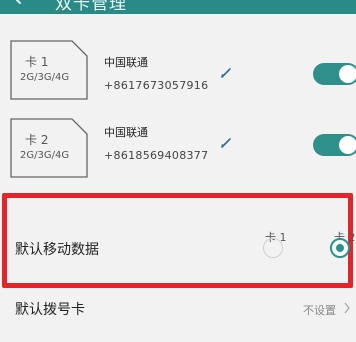 This screenshot has width=356, height=342. I want to click on sim-2-network-type: 2G/3G/4G, so click(45, 155).